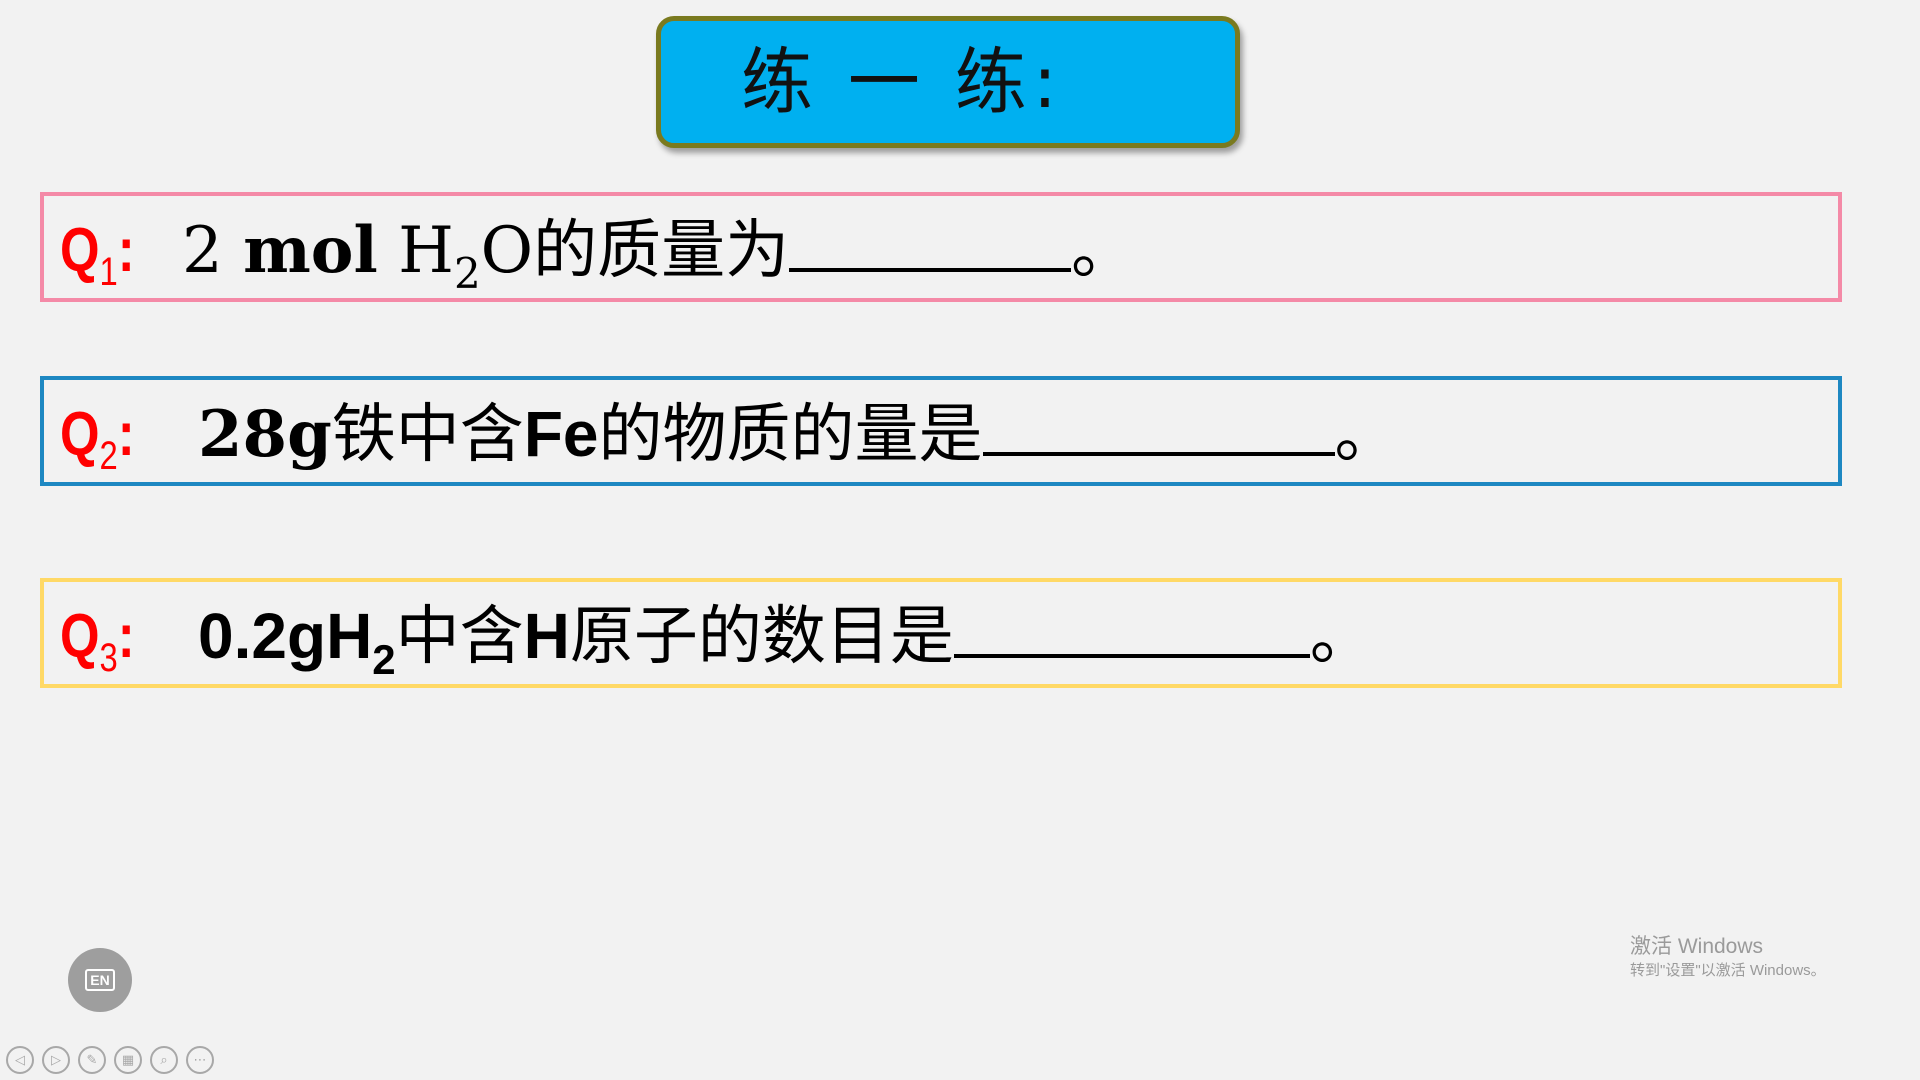  Describe the element at coordinates (20, 1060) in the screenshot. I see `prev-slide-icon: ◁` at that location.